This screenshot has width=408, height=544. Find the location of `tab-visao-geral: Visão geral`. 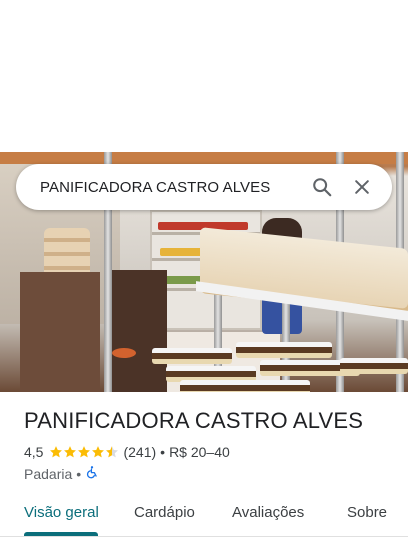

tab-visao-geral: Visão geral is located at coordinates (61, 512).